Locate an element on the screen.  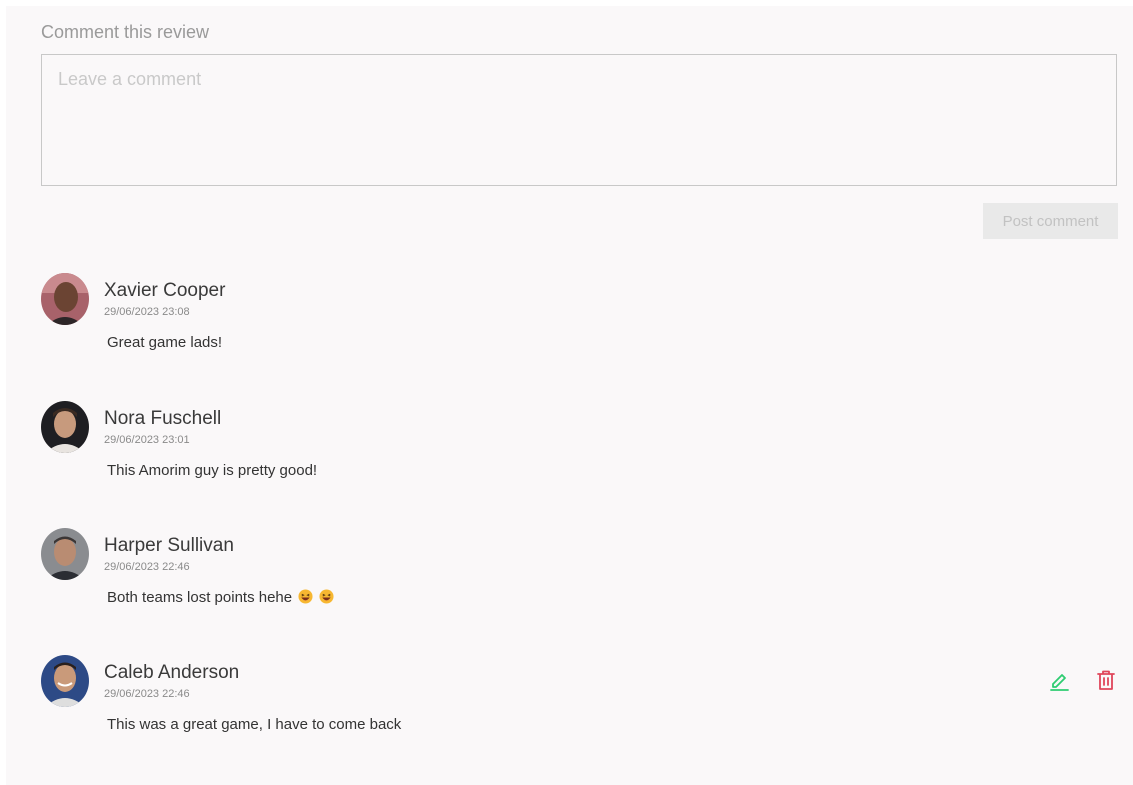
comment-author: Harper Sullivan is located at coordinates (169, 545).